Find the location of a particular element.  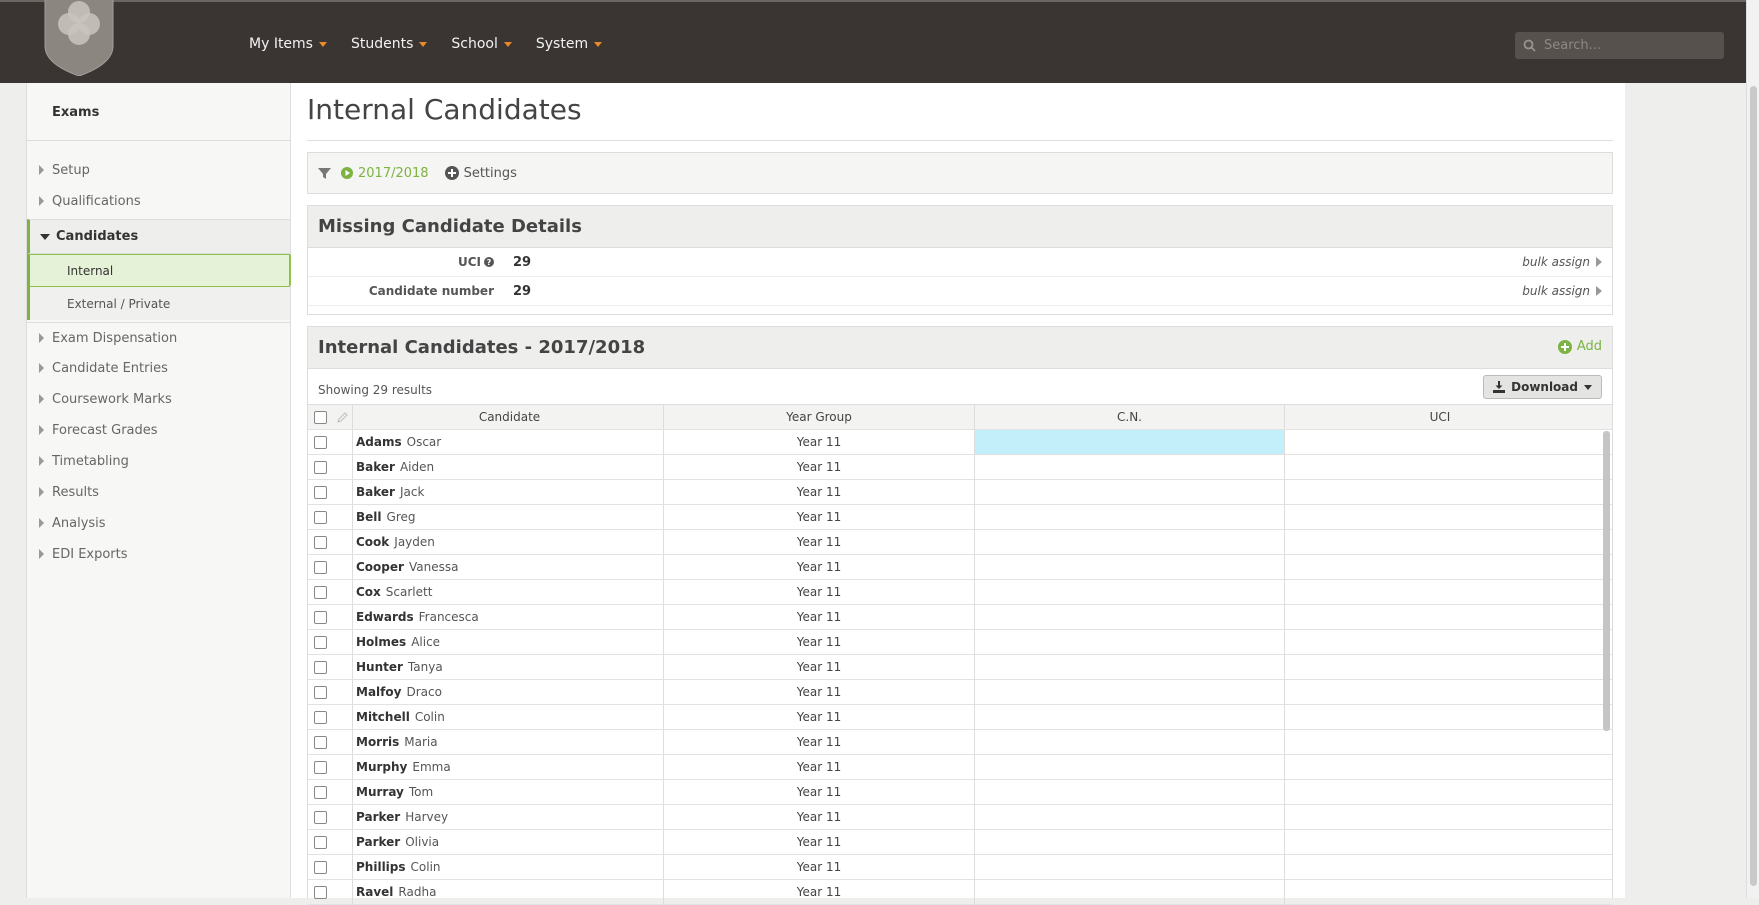

settings-filter: Settings is located at coordinates (480, 173).